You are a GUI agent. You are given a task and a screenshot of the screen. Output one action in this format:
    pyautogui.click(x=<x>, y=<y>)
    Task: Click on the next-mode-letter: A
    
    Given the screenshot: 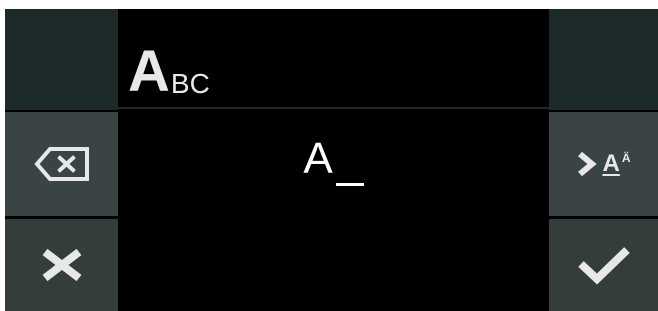 What is the action you would take?
    pyautogui.click(x=611, y=163)
    